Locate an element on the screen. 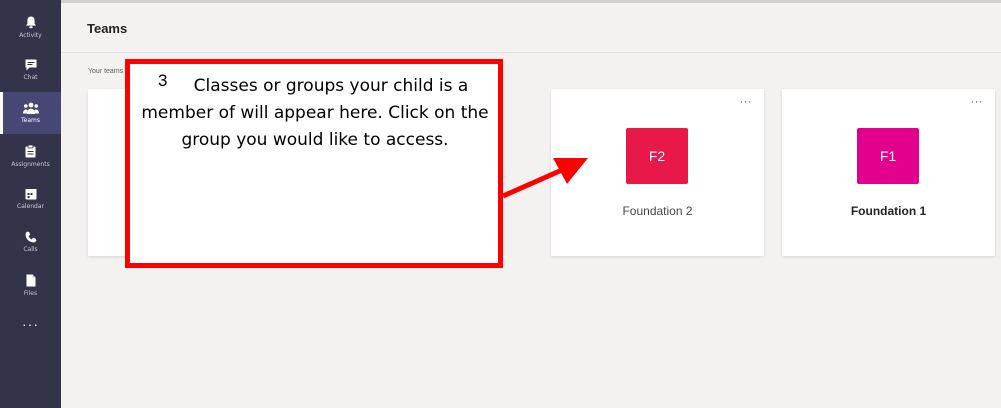  section-label: Your teams is located at coordinates (106, 71).